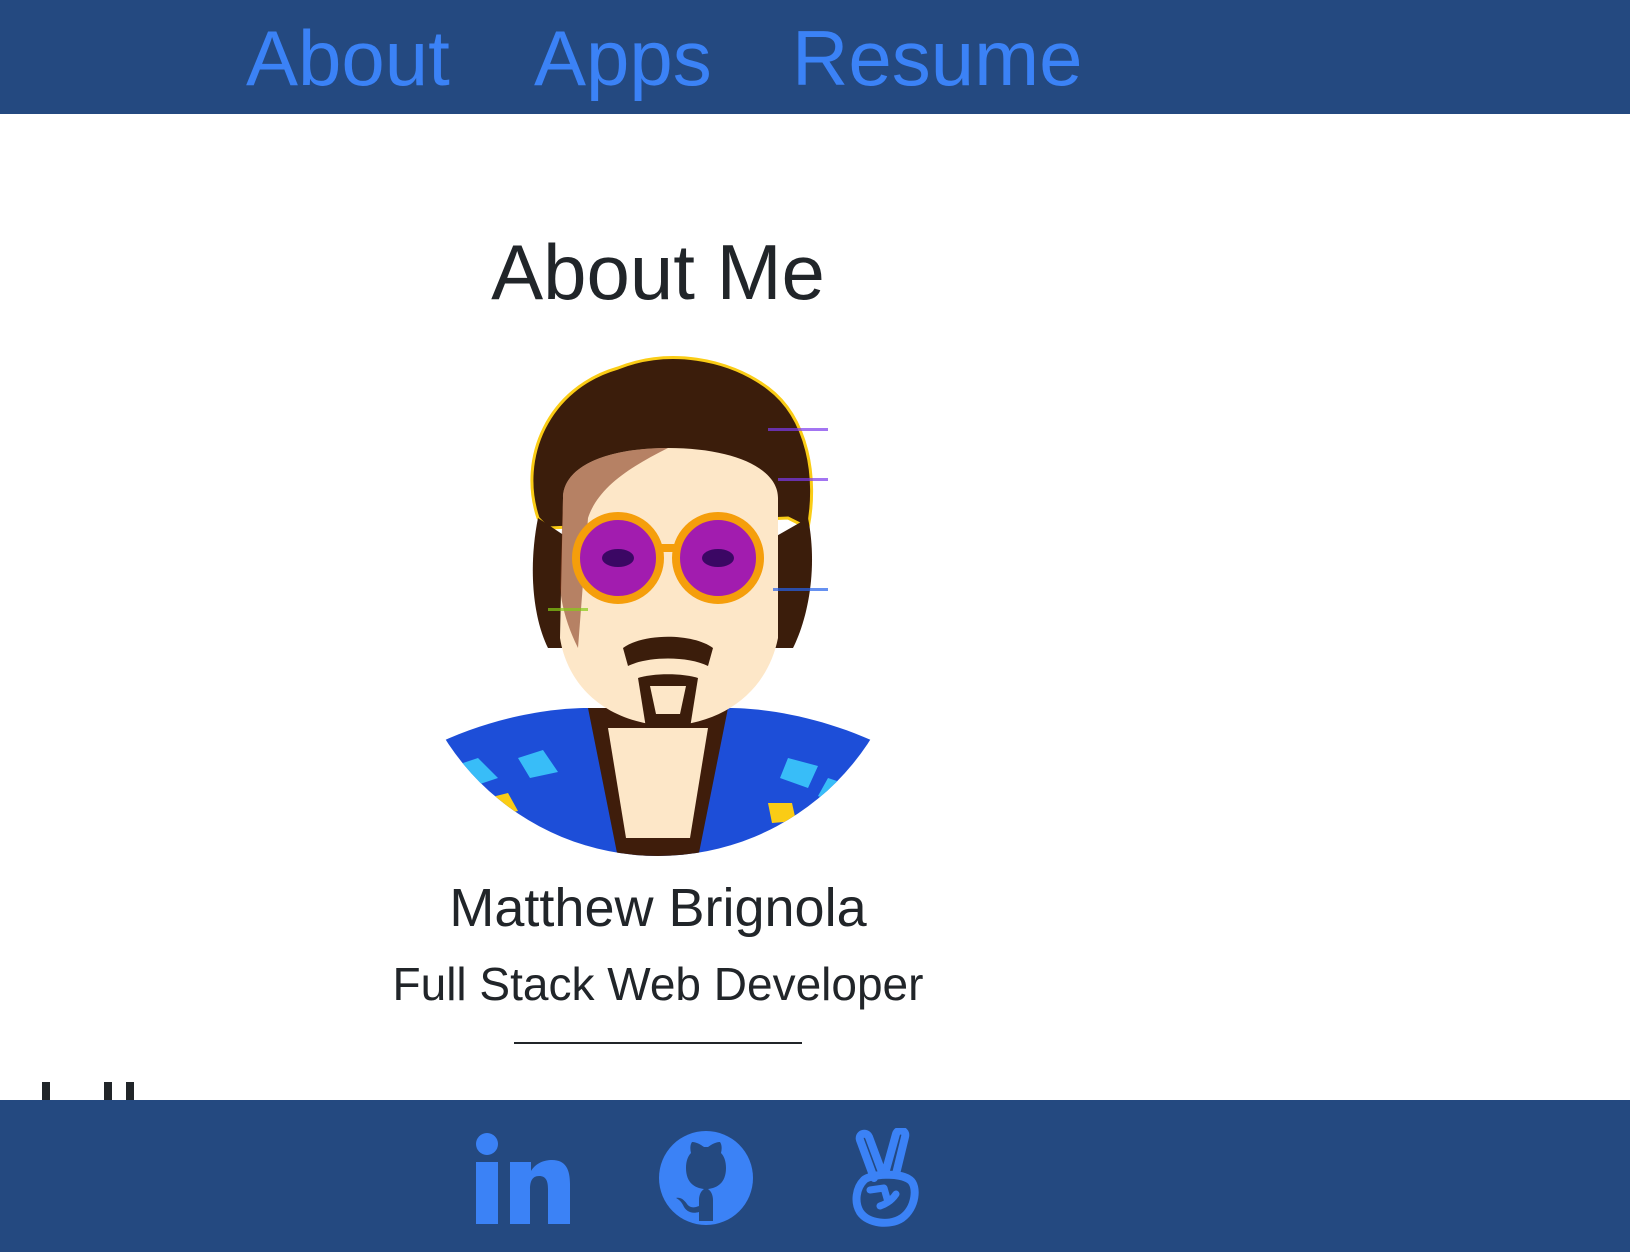 This screenshot has height=1252, width=1630. Describe the element at coordinates (523, 1178) in the screenshot. I see `linkedin-icon` at that location.